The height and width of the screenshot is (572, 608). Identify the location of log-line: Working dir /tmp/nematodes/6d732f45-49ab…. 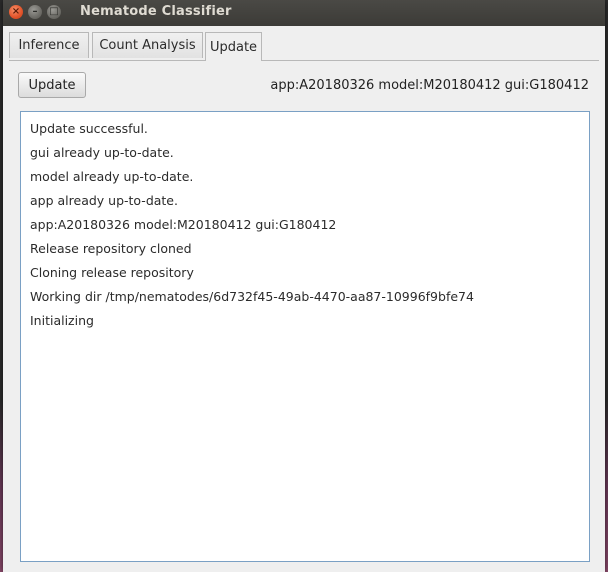
(252, 296).